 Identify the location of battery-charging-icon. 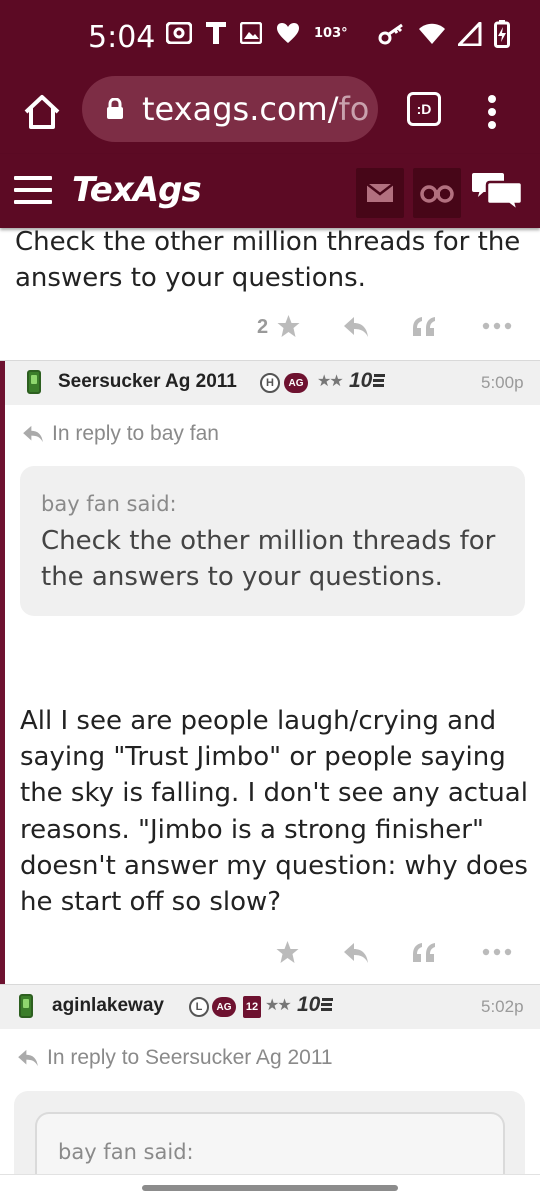
(502, 34).